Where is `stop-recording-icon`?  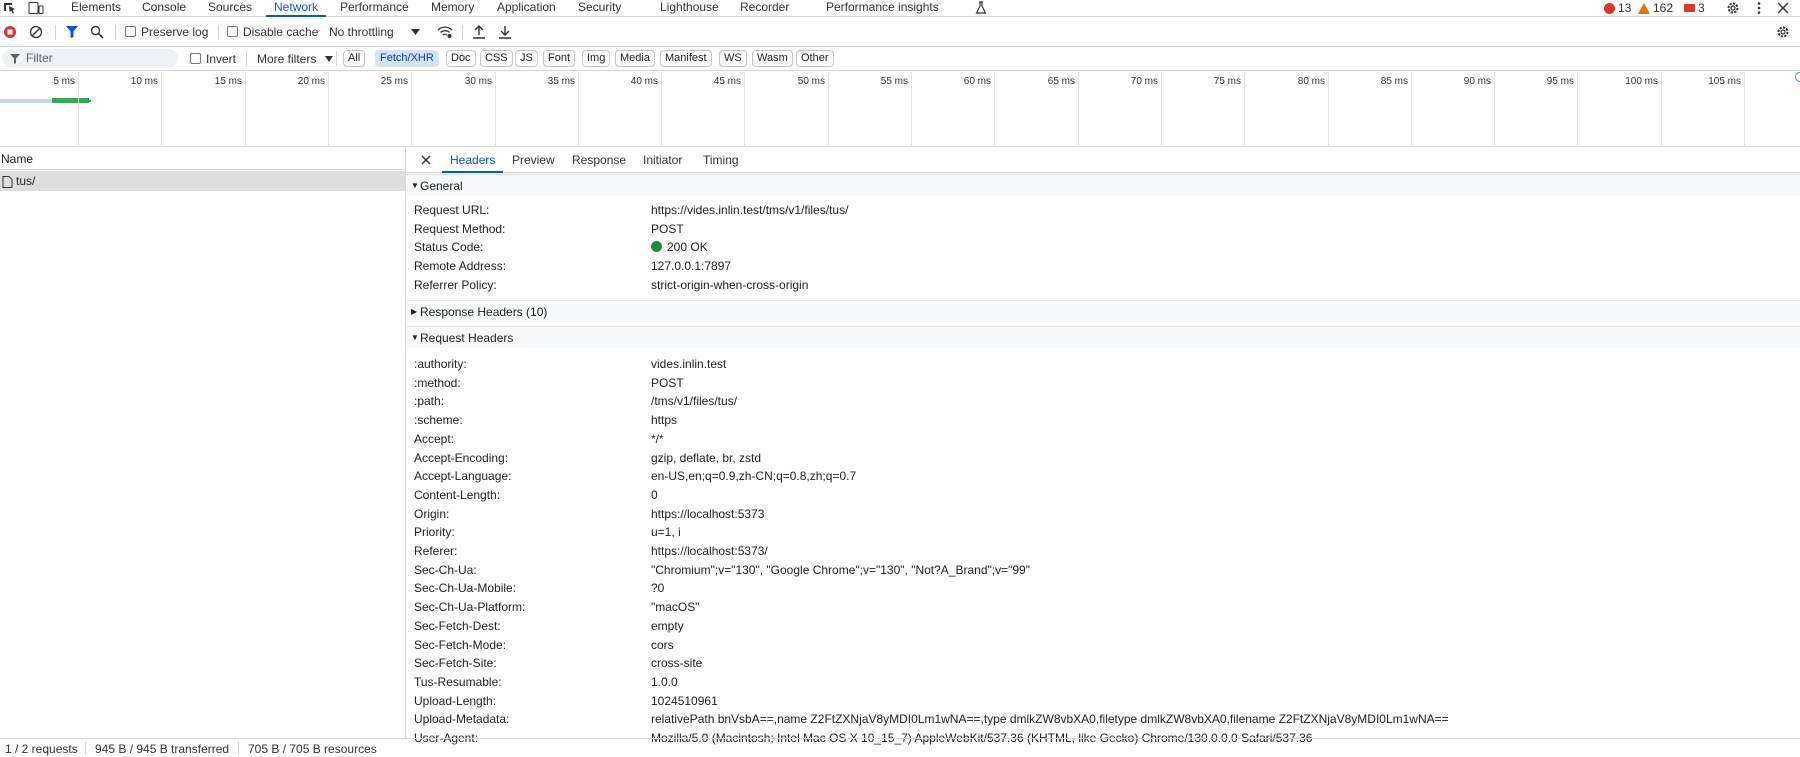
stop-recording-icon is located at coordinates (10, 32).